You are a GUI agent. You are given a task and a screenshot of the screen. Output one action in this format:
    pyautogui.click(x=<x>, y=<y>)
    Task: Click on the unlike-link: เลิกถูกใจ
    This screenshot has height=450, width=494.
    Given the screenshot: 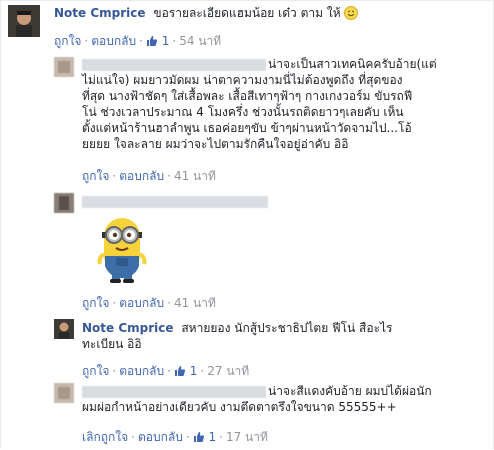 What is the action you would take?
    pyautogui.click(x=105, y=437)
    